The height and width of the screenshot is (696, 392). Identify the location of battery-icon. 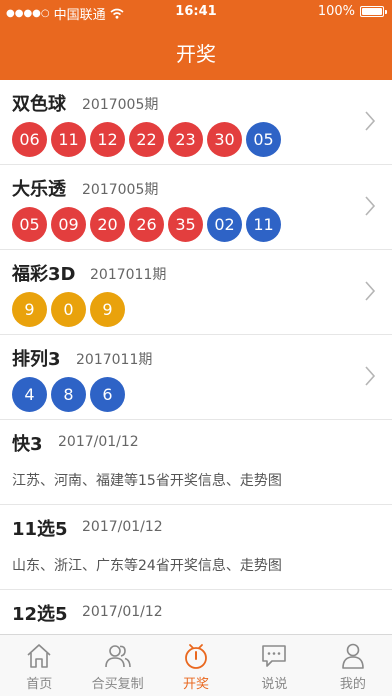
(373, 11).